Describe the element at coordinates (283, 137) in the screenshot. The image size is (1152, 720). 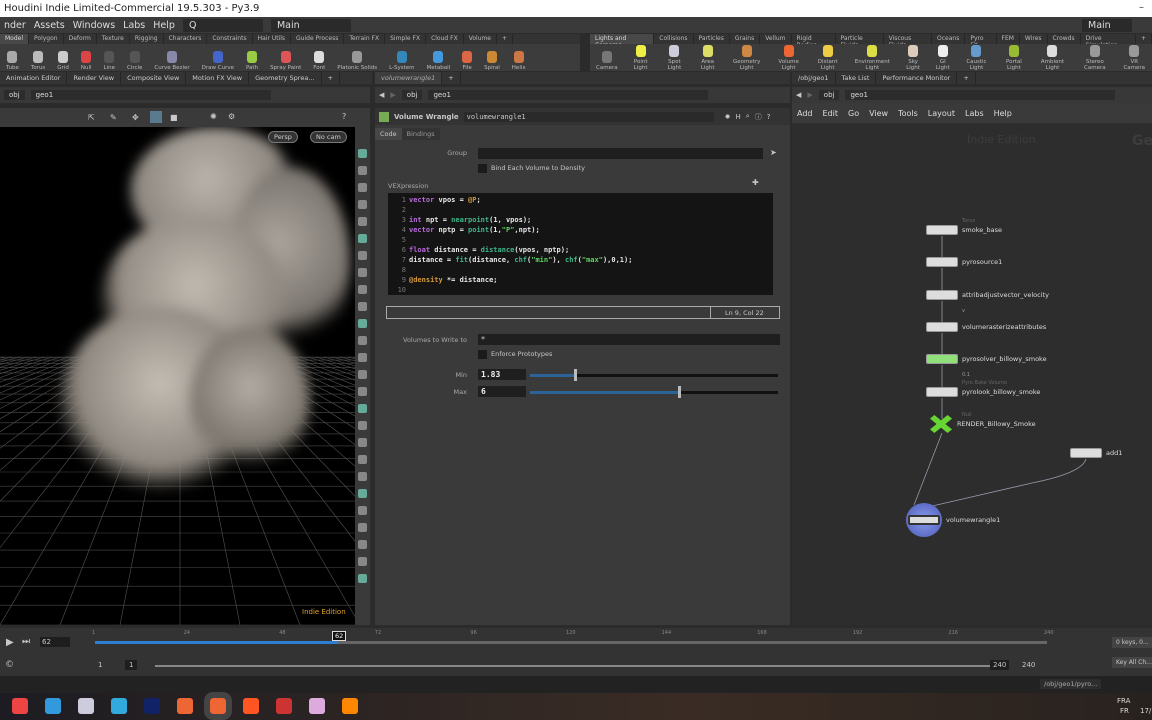
I see `view-persp-dropdown: Persp` at that location.